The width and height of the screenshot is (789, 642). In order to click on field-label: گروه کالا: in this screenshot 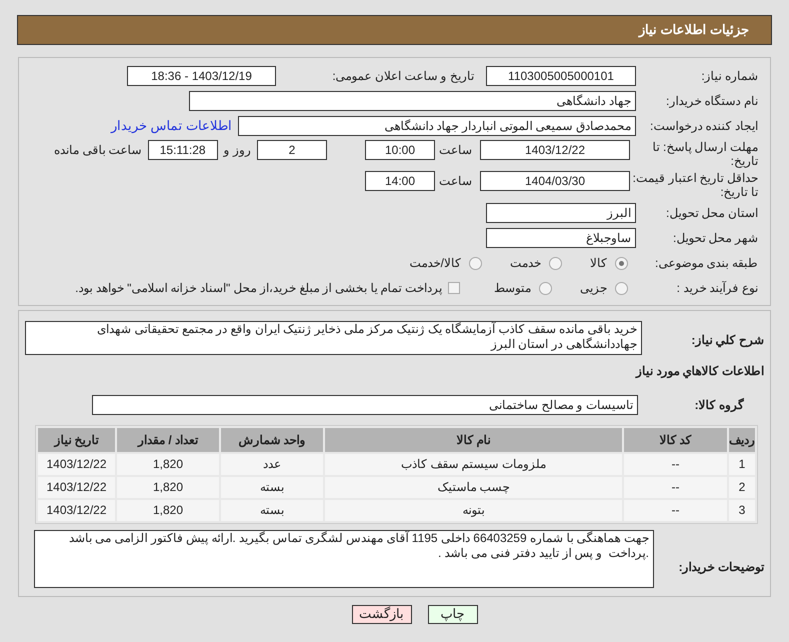, I will do `click(719, 405)`.